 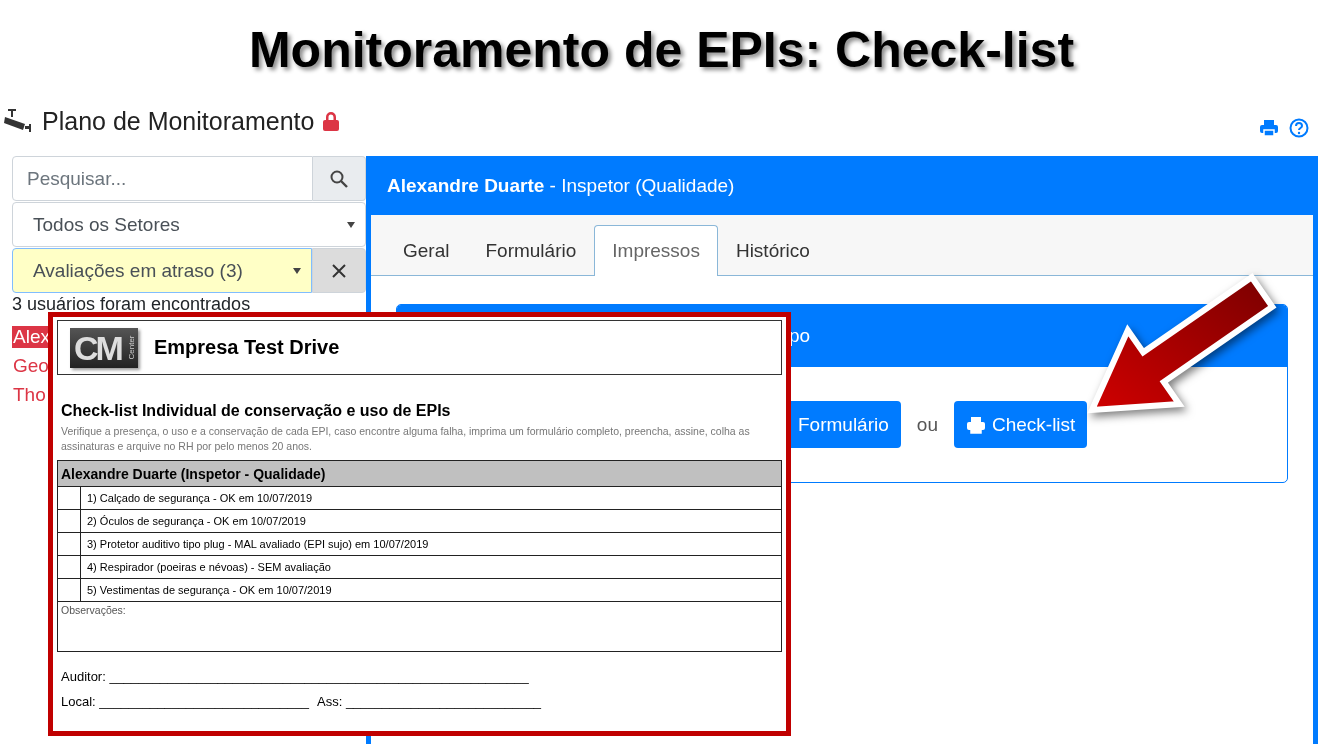 What do you see at coordinates (196, 521) in the screenshot?
I see `checklist-item: 2) Óculos de segurança - OK em 10/07/2019` at bounding box center [196, 521].